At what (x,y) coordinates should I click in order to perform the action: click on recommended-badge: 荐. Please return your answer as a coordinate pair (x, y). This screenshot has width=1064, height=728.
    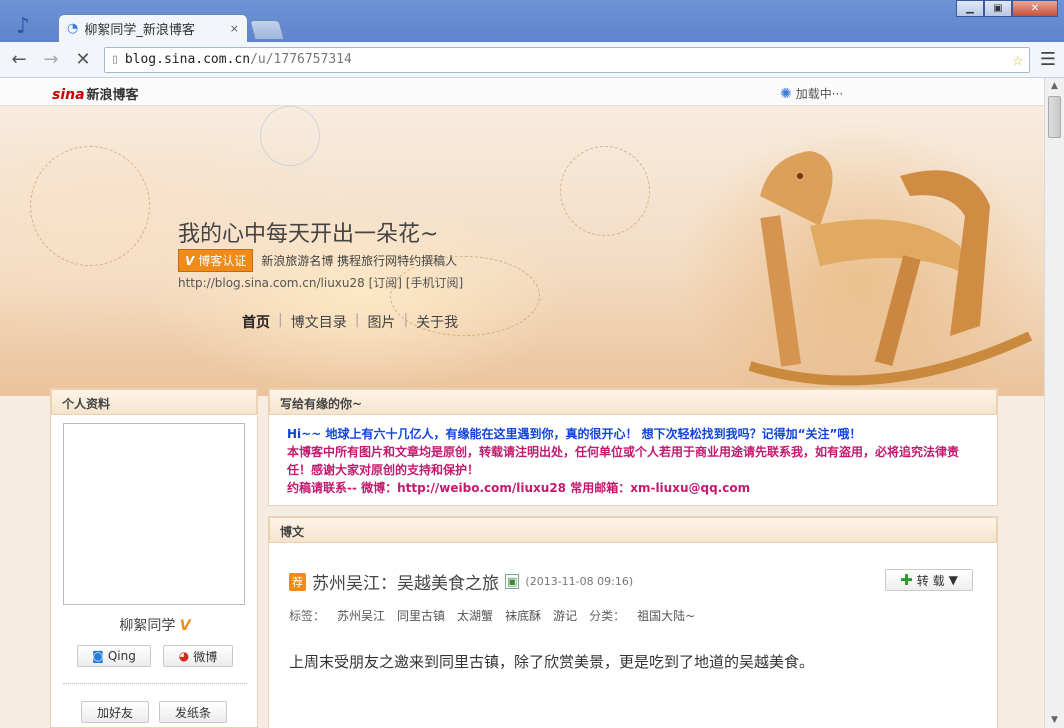
    Looking at the image, I should click on (297, 581).